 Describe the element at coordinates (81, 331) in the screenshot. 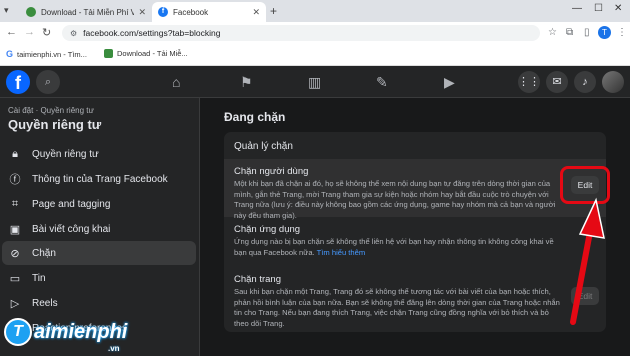

I see `watermark-text: aimienphi` at that location.